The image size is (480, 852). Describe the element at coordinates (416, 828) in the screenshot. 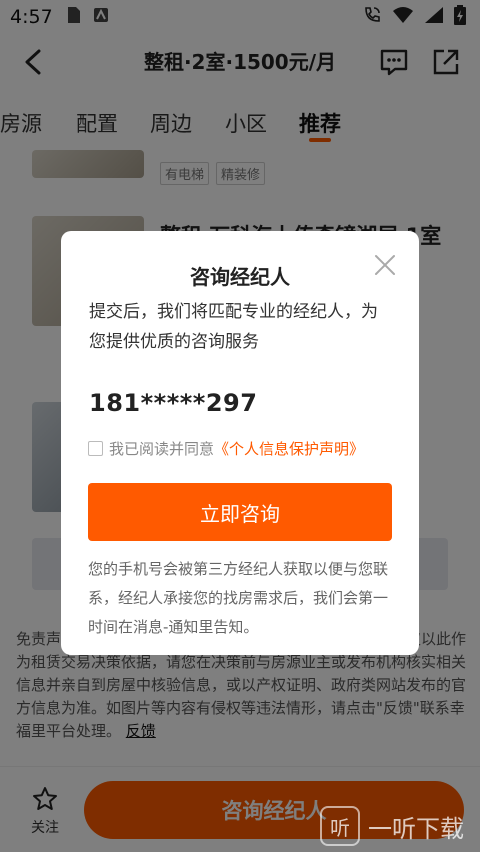

I see `watermark-text: 一听下载` at that location.